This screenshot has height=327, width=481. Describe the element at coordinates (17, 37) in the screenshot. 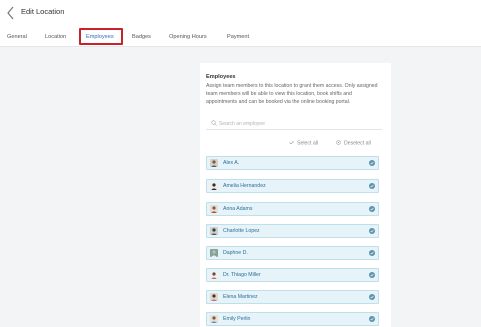

I see `tab-general: General` at that location.